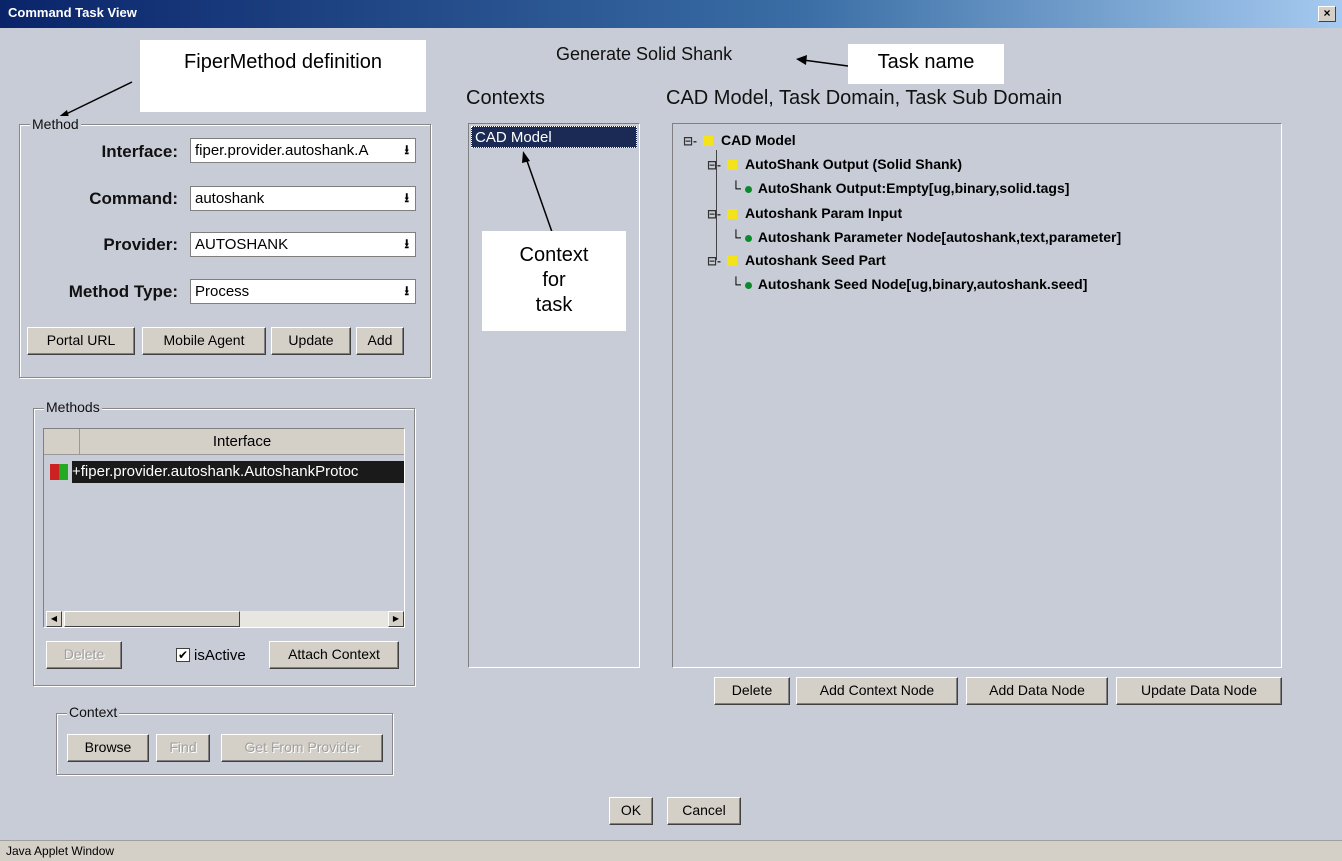 This screenshot has width=1342, height=861. Describe the element at coordinates (73, 407) in the screenshot. I see `methods-legend: Methods` at that location.